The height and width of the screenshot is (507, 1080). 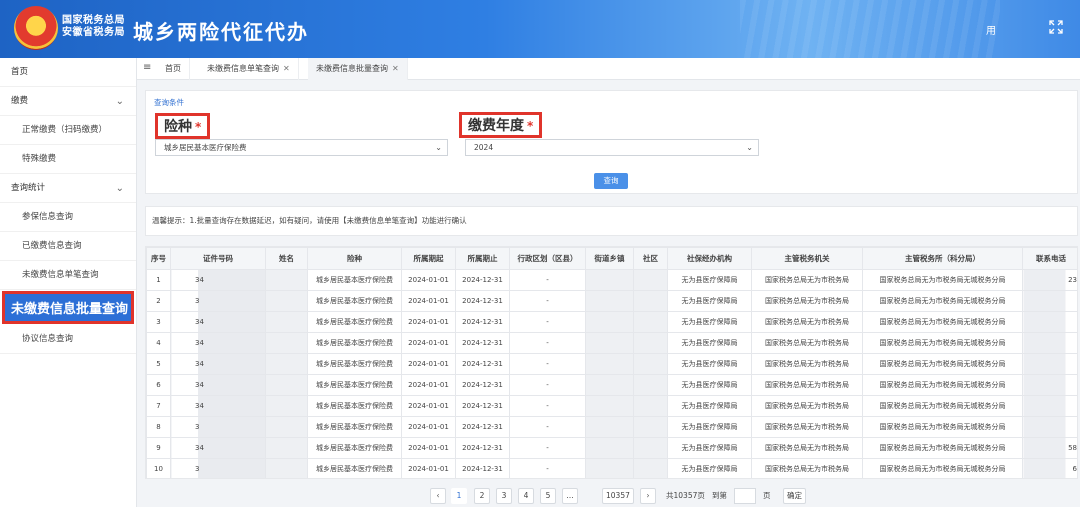 I want to click on insurance-type-label: 险种 *, so click(x=183, y=126).